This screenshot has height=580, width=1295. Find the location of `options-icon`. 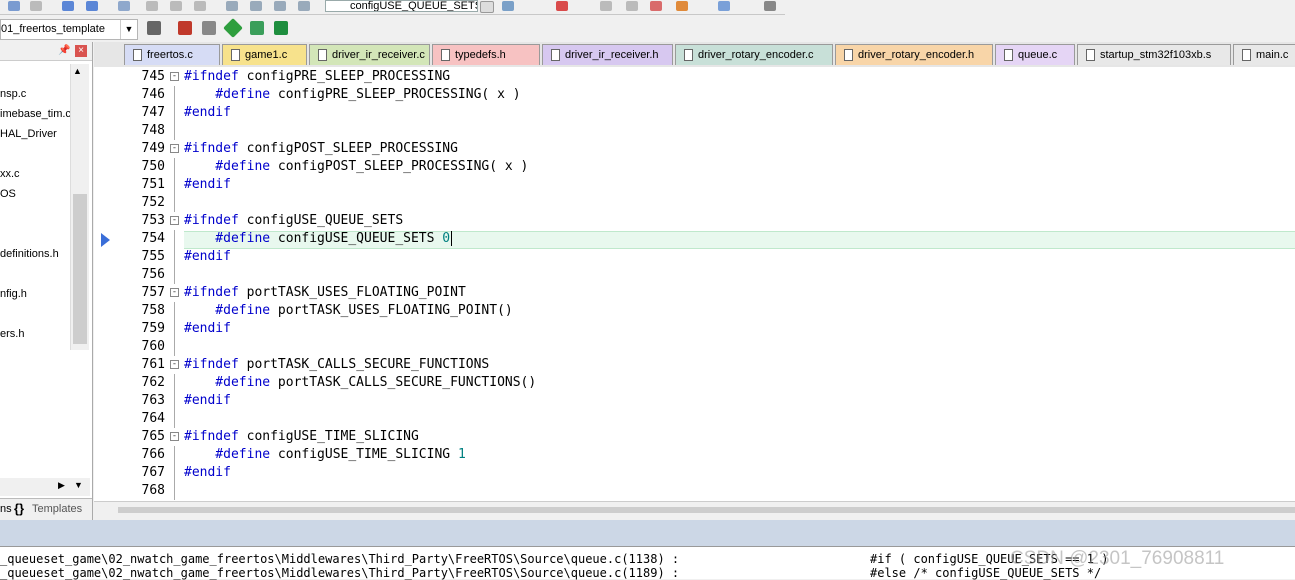

options-icon is located at coordinates (154, 28).